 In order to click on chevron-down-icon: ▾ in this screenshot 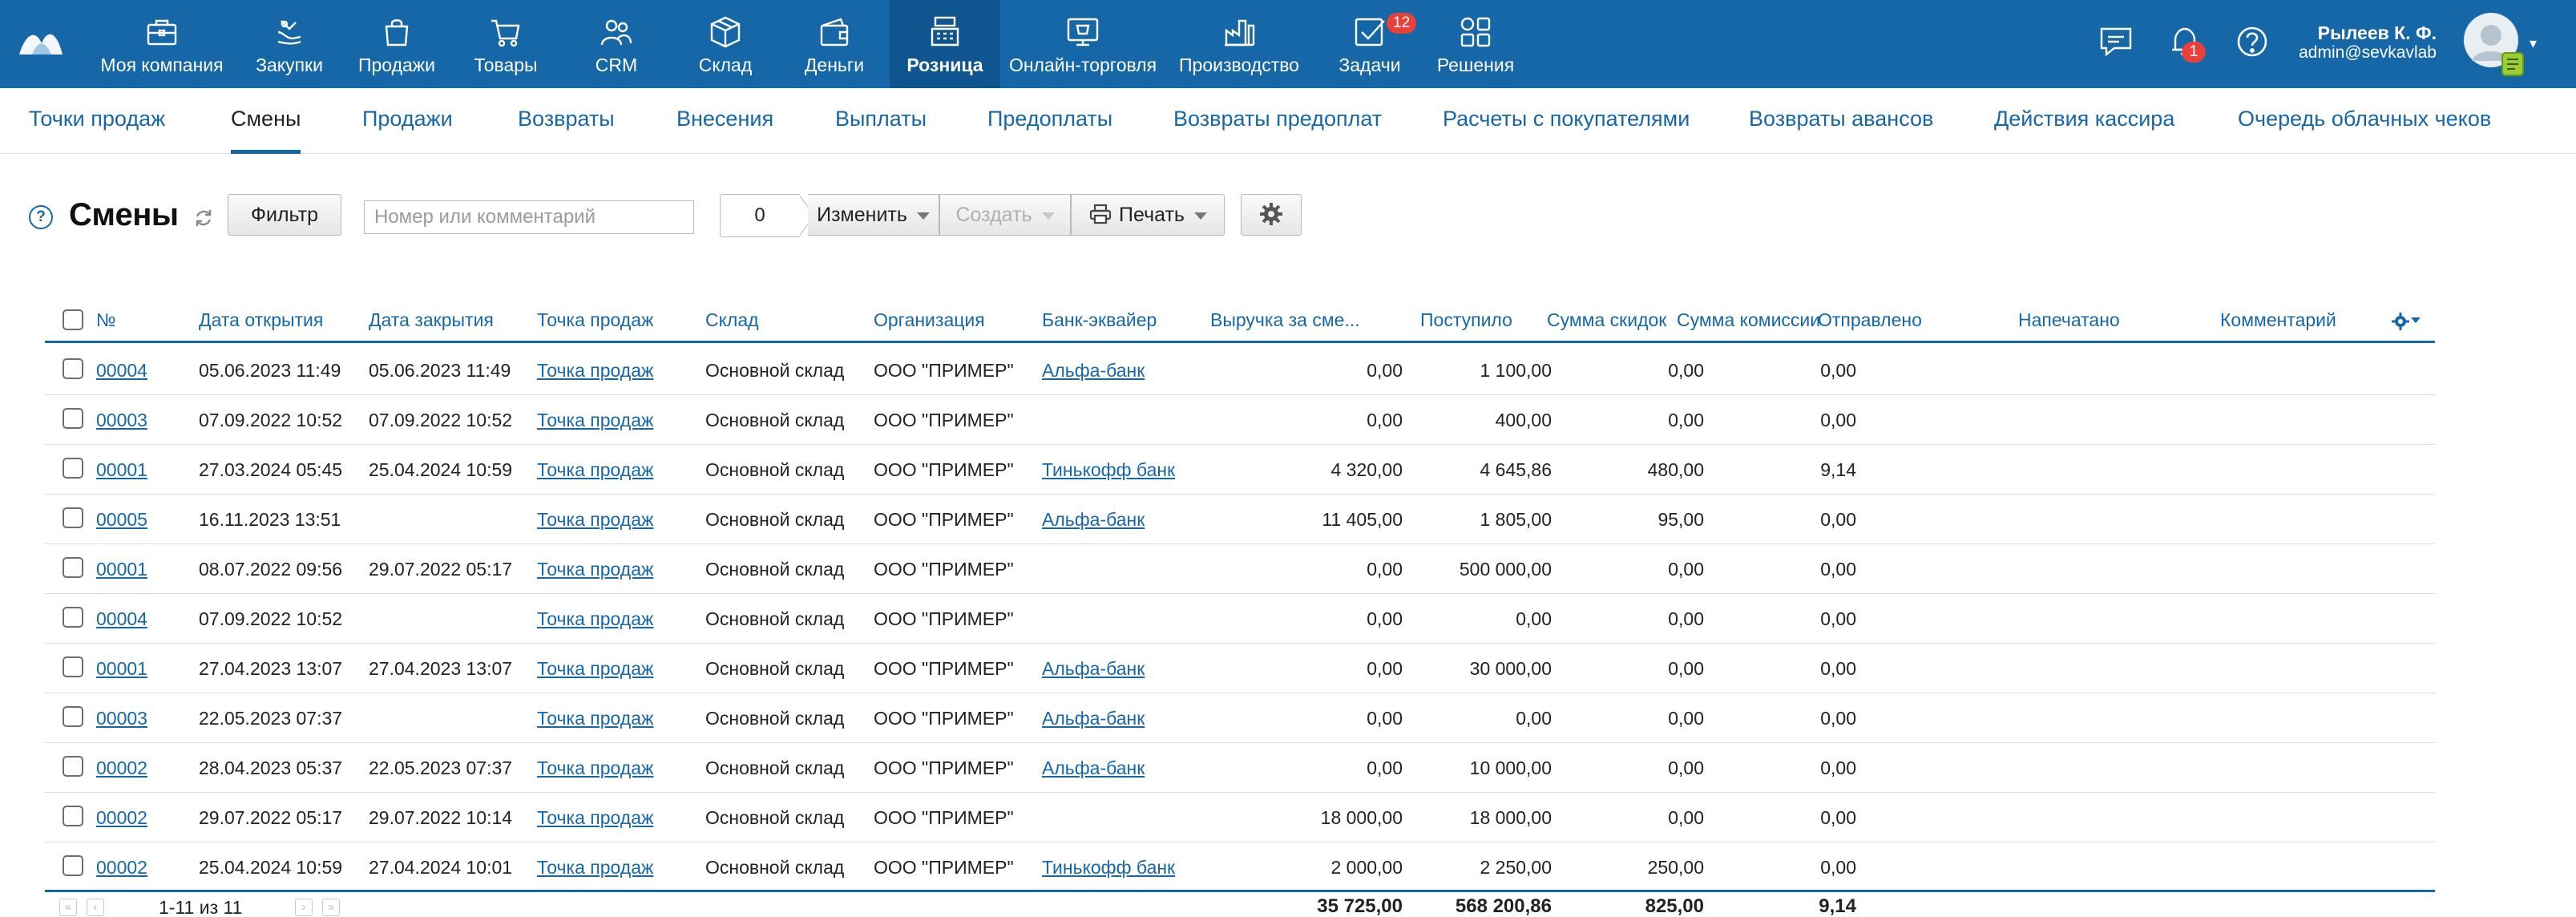, I will do `click(2534, 43)`.